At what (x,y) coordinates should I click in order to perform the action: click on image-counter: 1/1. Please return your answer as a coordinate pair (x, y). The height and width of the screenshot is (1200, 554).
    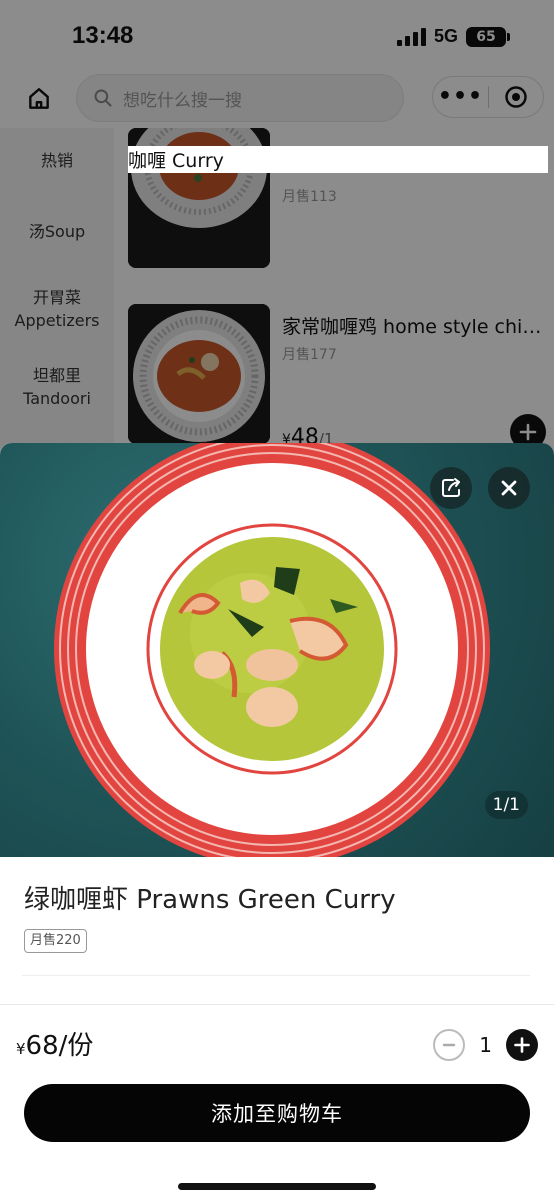
    Looking at the image, I should click on (506, 805).